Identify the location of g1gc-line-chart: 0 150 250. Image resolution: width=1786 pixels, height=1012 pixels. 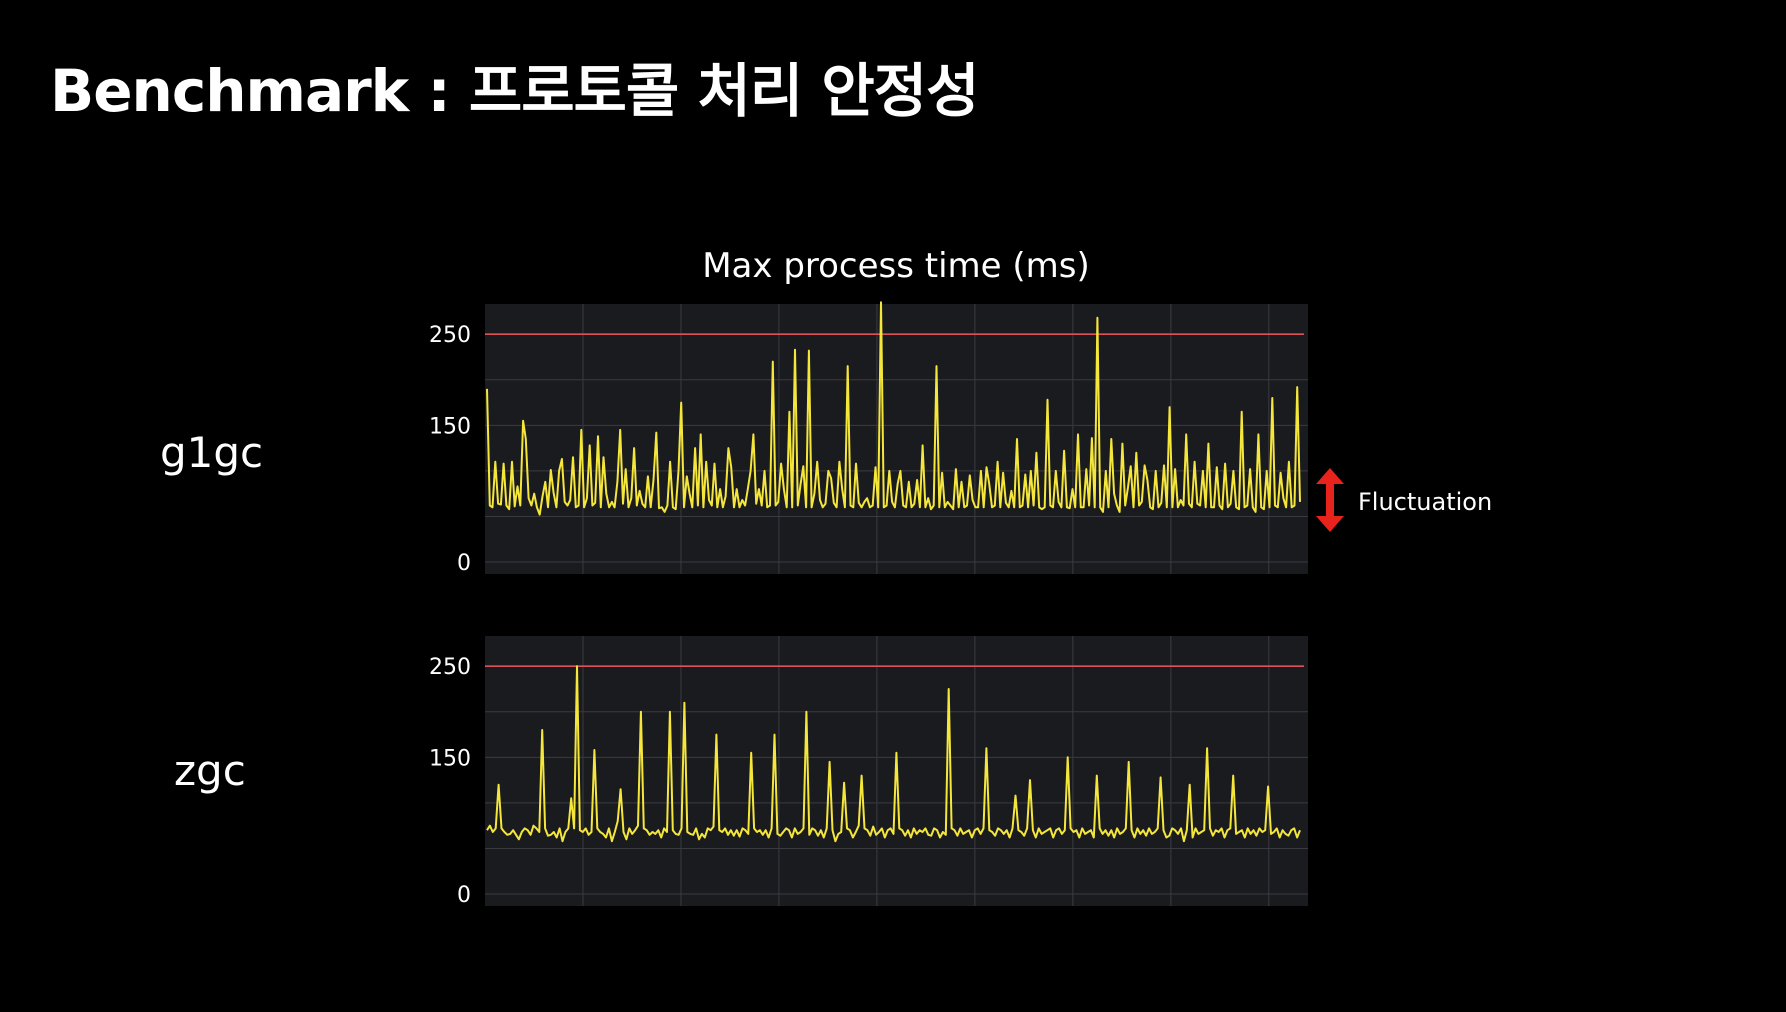
(868, 438).